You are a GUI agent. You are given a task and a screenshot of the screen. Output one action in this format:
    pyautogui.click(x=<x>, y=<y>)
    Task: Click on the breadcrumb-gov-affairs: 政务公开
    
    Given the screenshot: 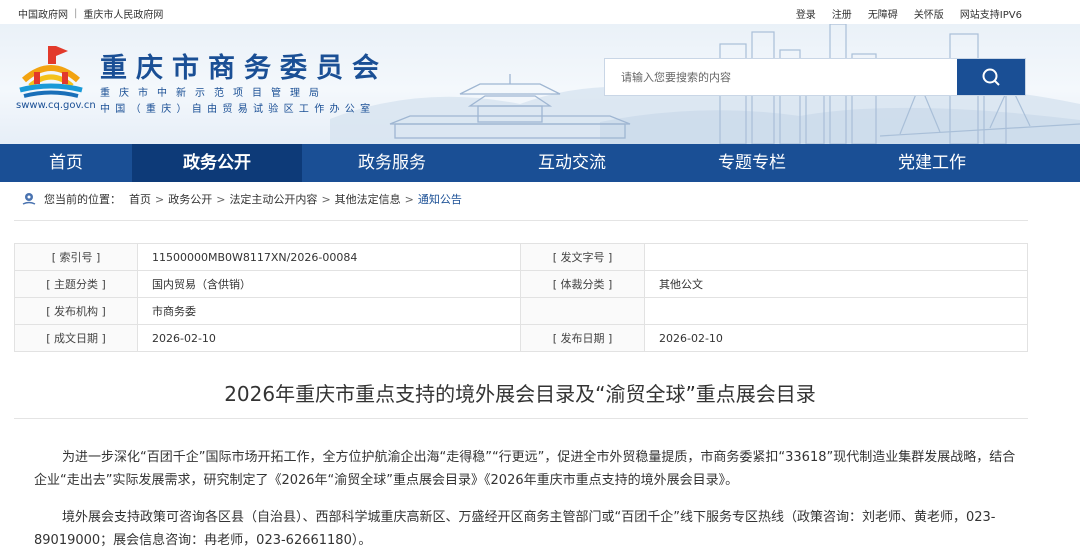 What is the action you would take?
    pyautogui.click(x=190, y=199)
    